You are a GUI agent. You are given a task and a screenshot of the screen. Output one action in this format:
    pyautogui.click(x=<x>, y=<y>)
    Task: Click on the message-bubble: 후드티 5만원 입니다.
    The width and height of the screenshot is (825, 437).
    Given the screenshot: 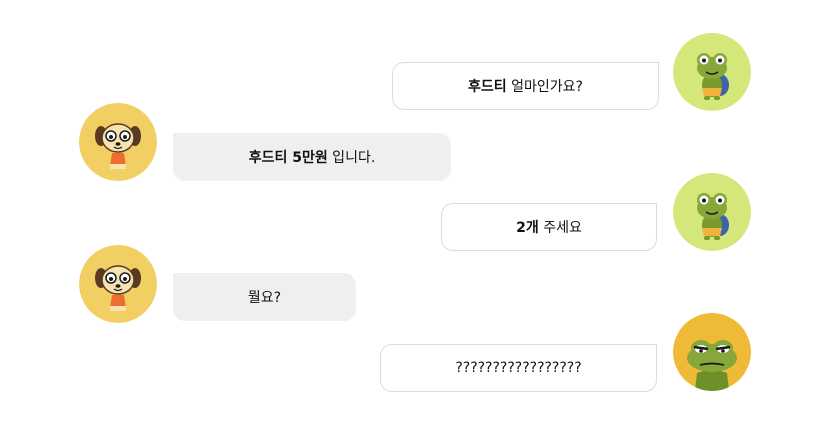 What is the action you would take?
    pyautogui.click(x=312, y=157)
    